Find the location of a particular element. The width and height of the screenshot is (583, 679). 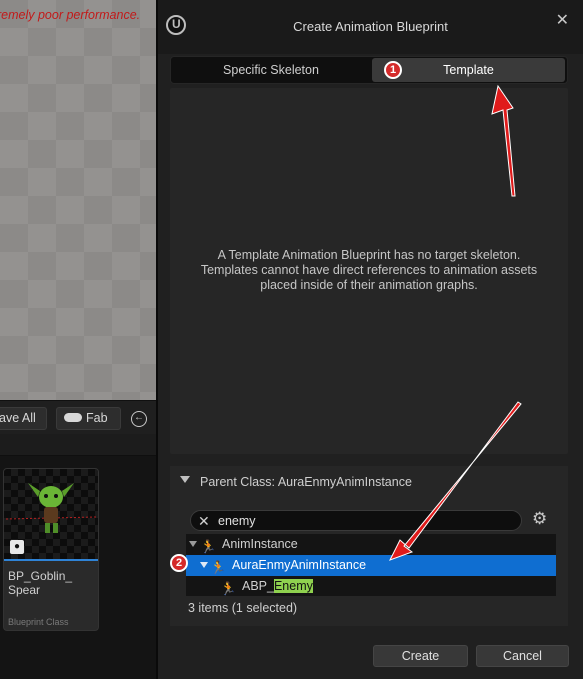

save-all-label: ave All is located at coordinates (18, 418).